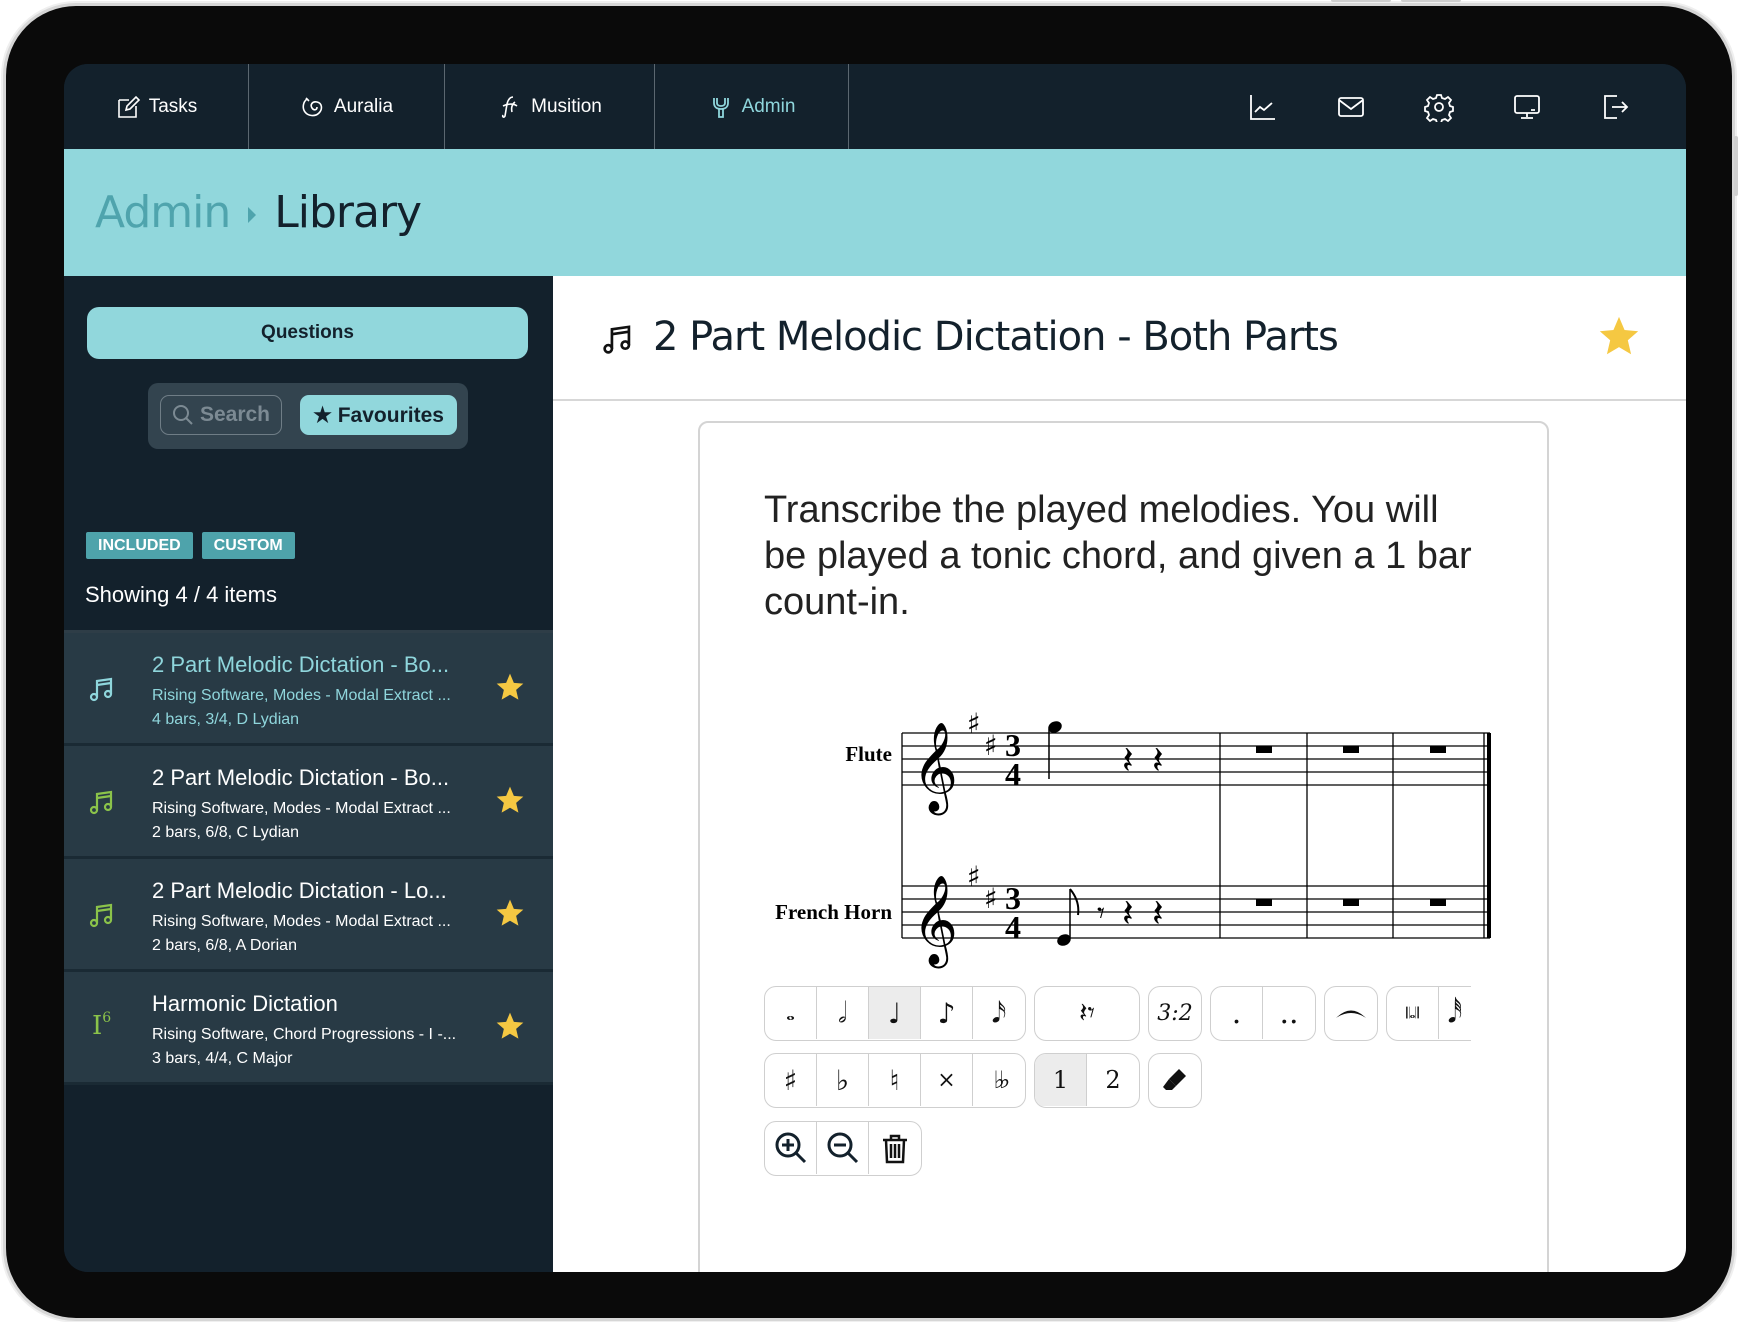  I want to click on nav-tab-auralia: Auralia, so click(347, 106).